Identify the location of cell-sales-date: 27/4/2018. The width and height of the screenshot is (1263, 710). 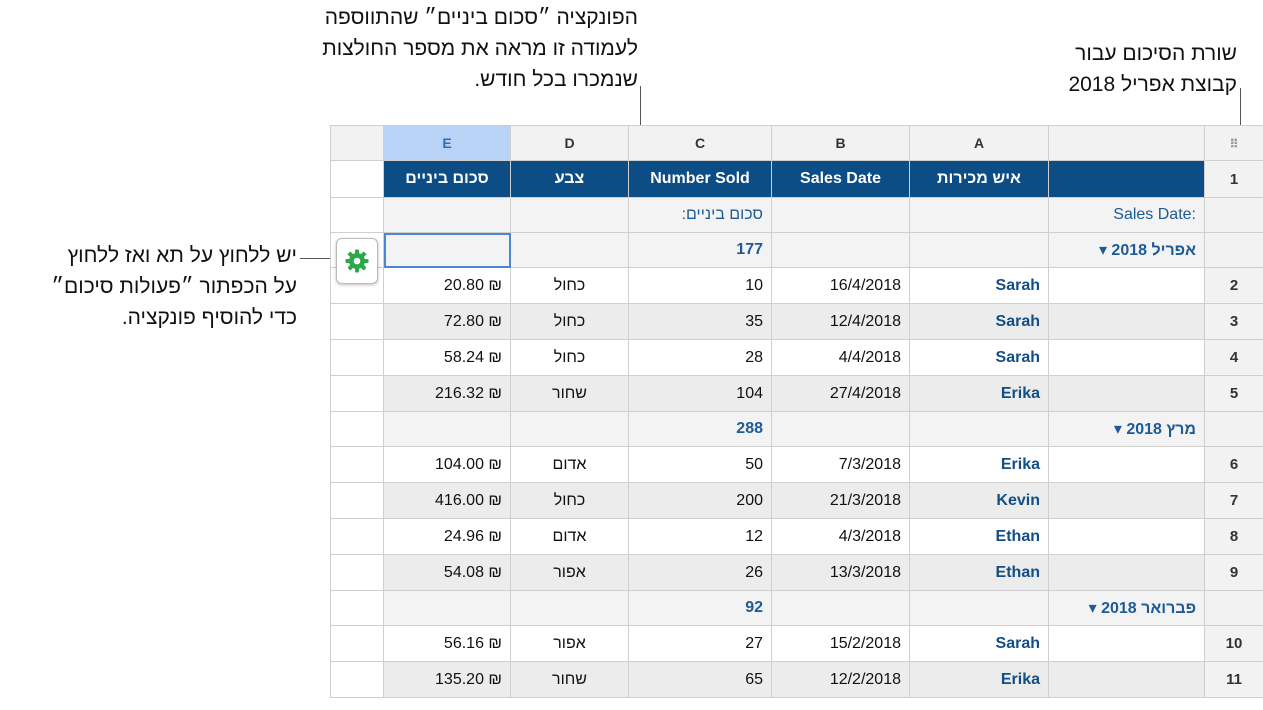
(840, 393).